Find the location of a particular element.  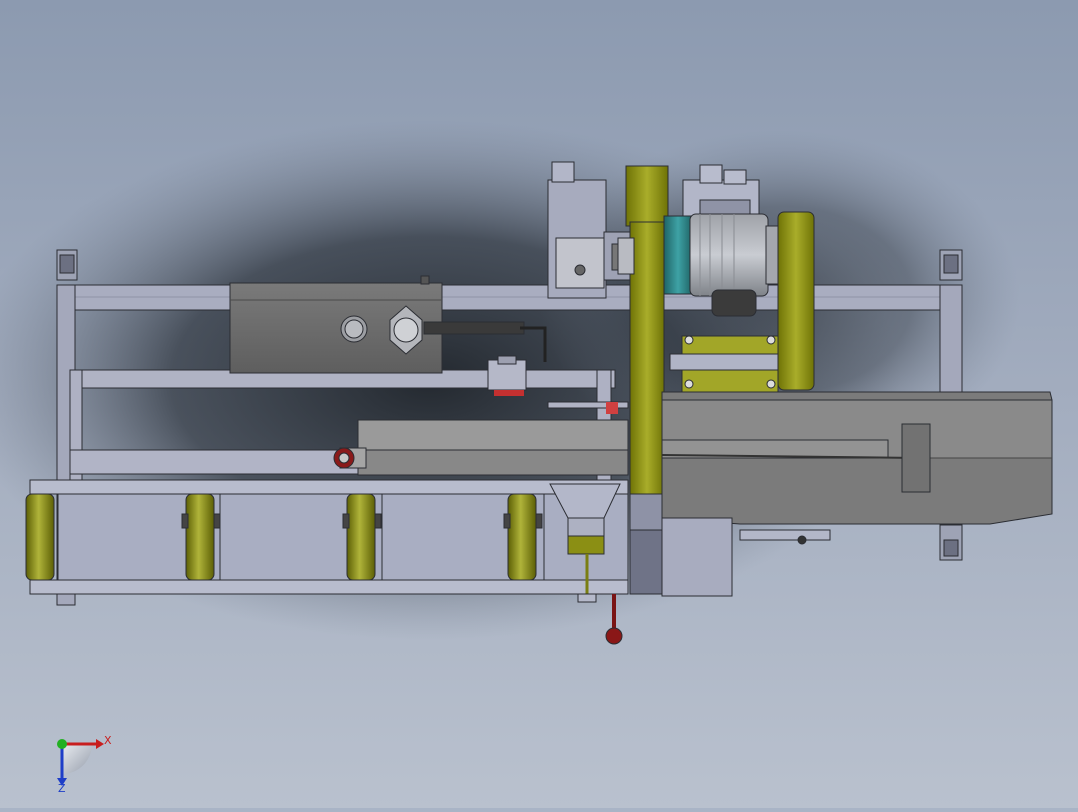

conveyor-bed is located at coordinates (343, 537).